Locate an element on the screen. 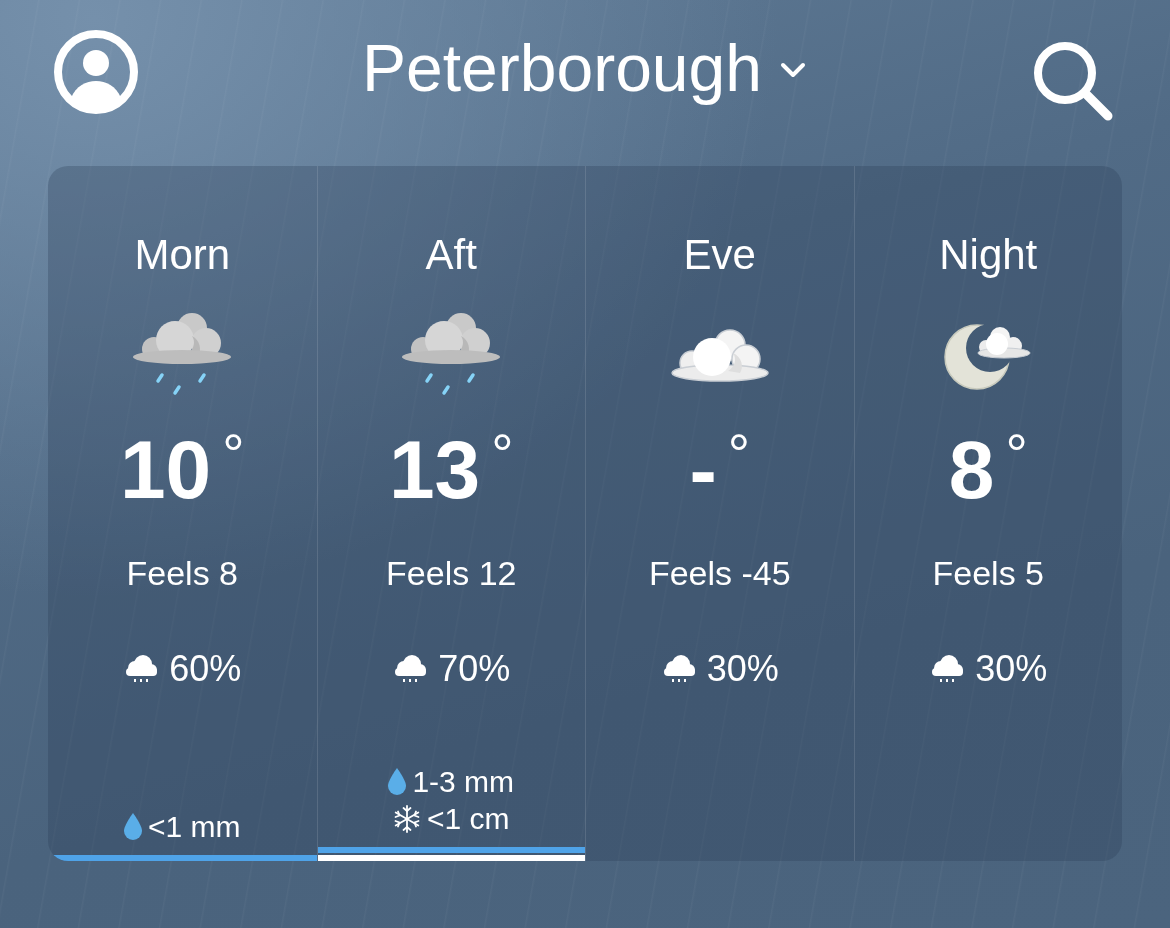 The image size is (1170, 928). snowflake-icon is located at coordinates (407, 818).